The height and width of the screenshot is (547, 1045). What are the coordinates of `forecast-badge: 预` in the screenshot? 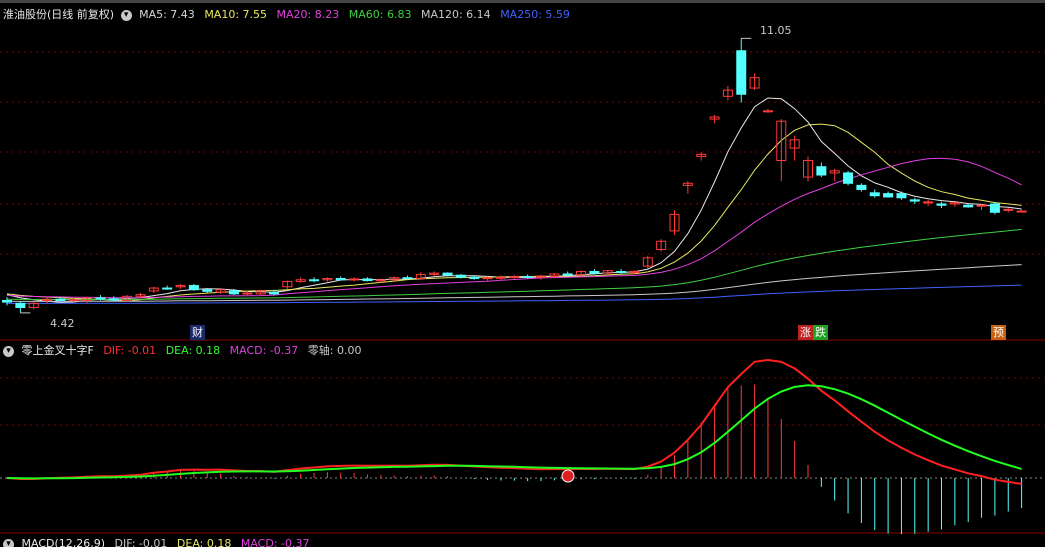 It's located at (998, 332).